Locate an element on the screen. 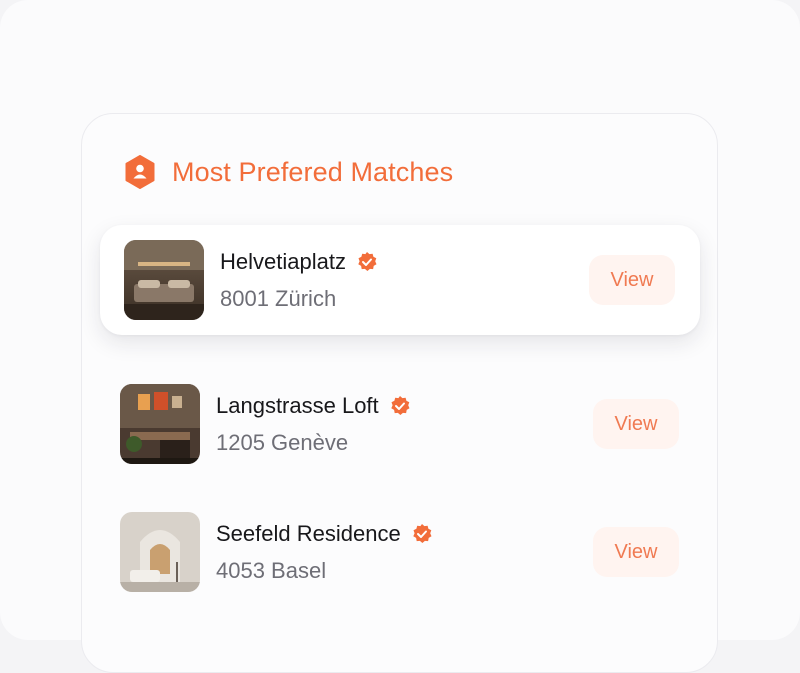 This screenshot has height=673, width=800. property-name: Seefeld Residence is located at coordinates (308, 533).